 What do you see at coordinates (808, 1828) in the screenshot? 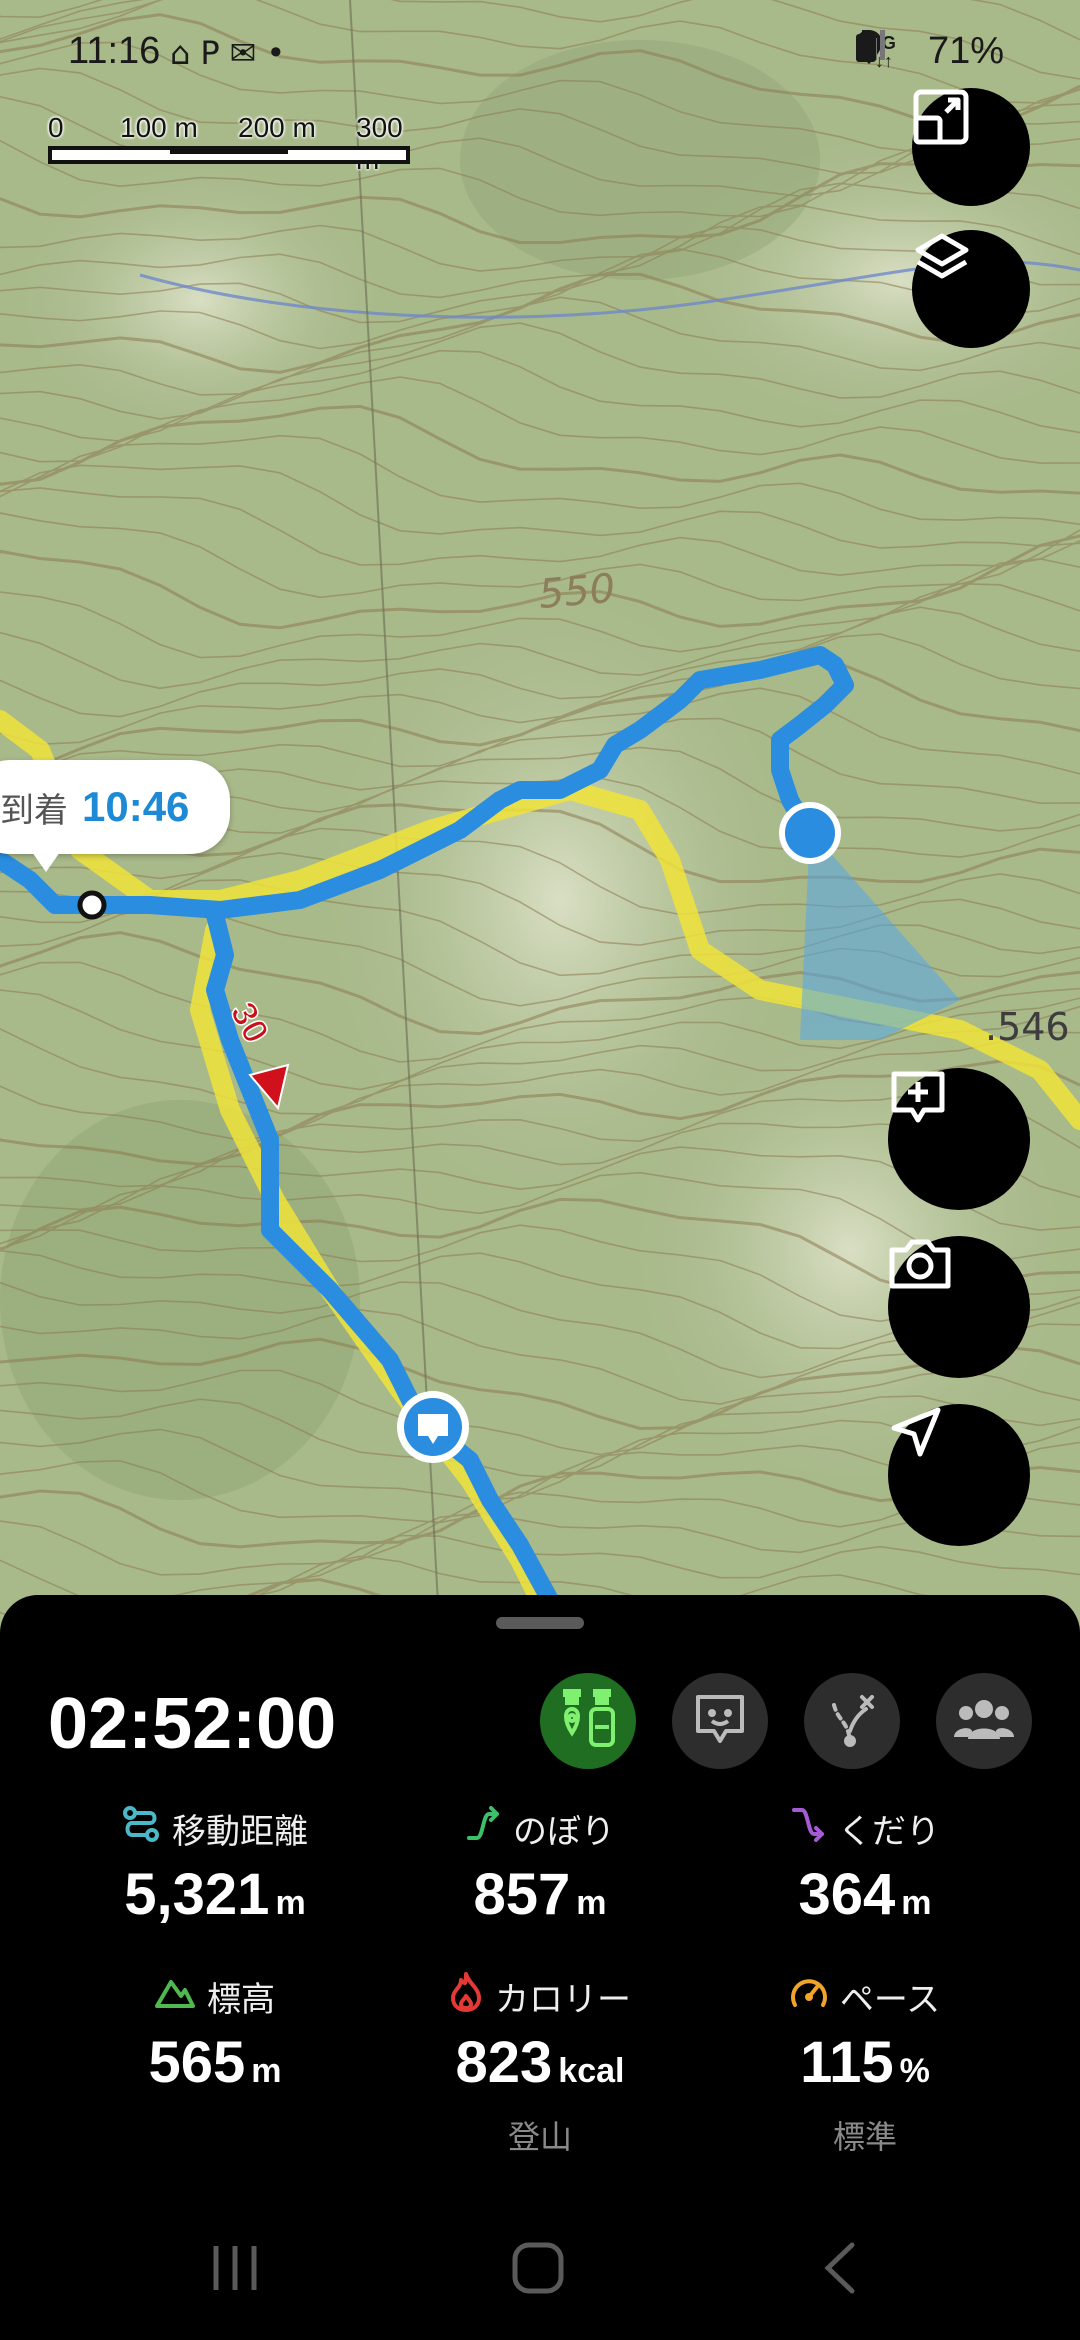
I see `descent-icon` at bounding box center [808, 1828].